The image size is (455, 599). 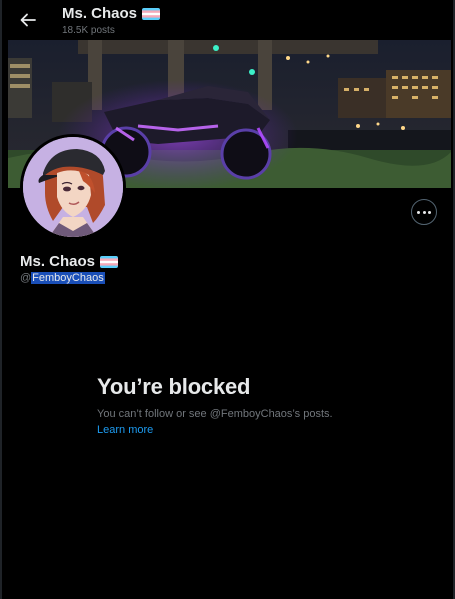 What do you see at coordinates (58, 261) in the screenshot?
I see `display-name: Ms. Chaos` at bounding box center [58, 261].